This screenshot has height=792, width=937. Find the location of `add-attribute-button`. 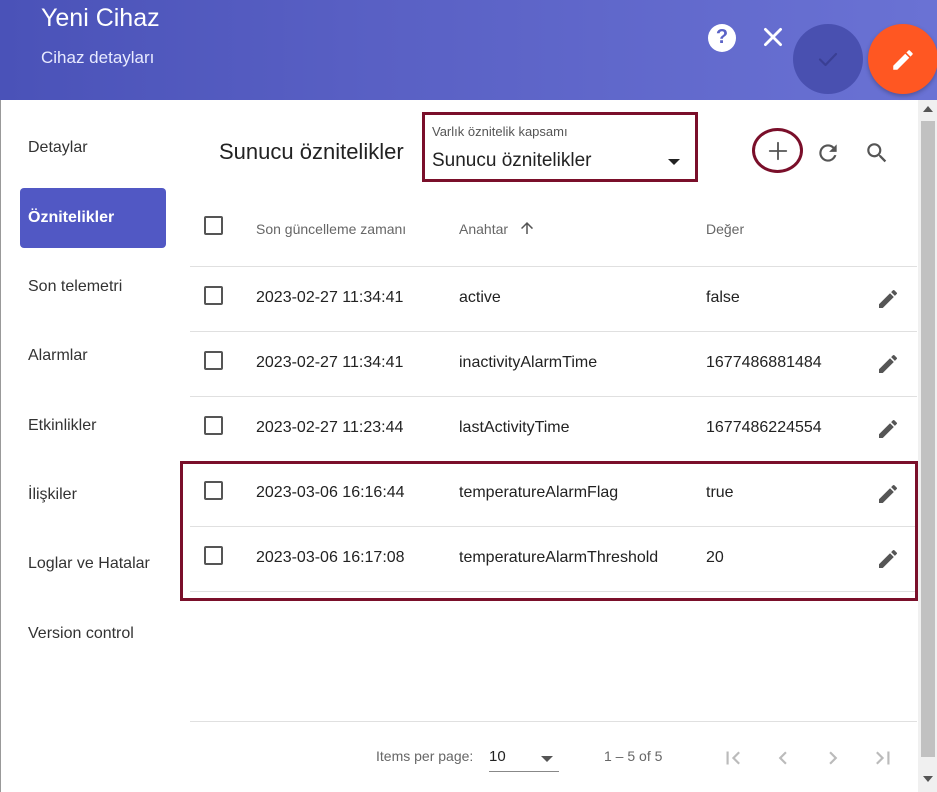

add-attribute-button is located at coordinates (777, 150).